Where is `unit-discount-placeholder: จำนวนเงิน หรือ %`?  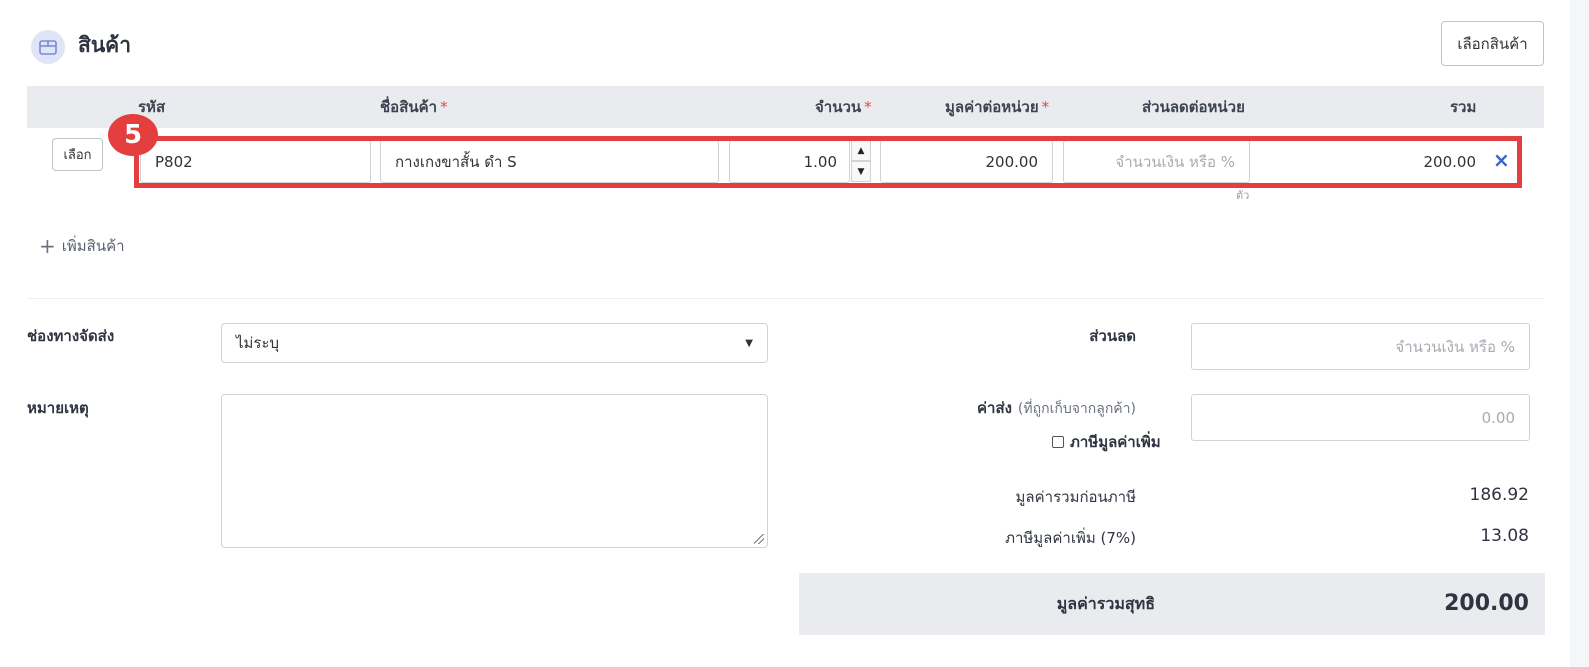
unit-discount-placeholder: จำนวนเงิน หรือ % is located at coordinates (1175, 161).